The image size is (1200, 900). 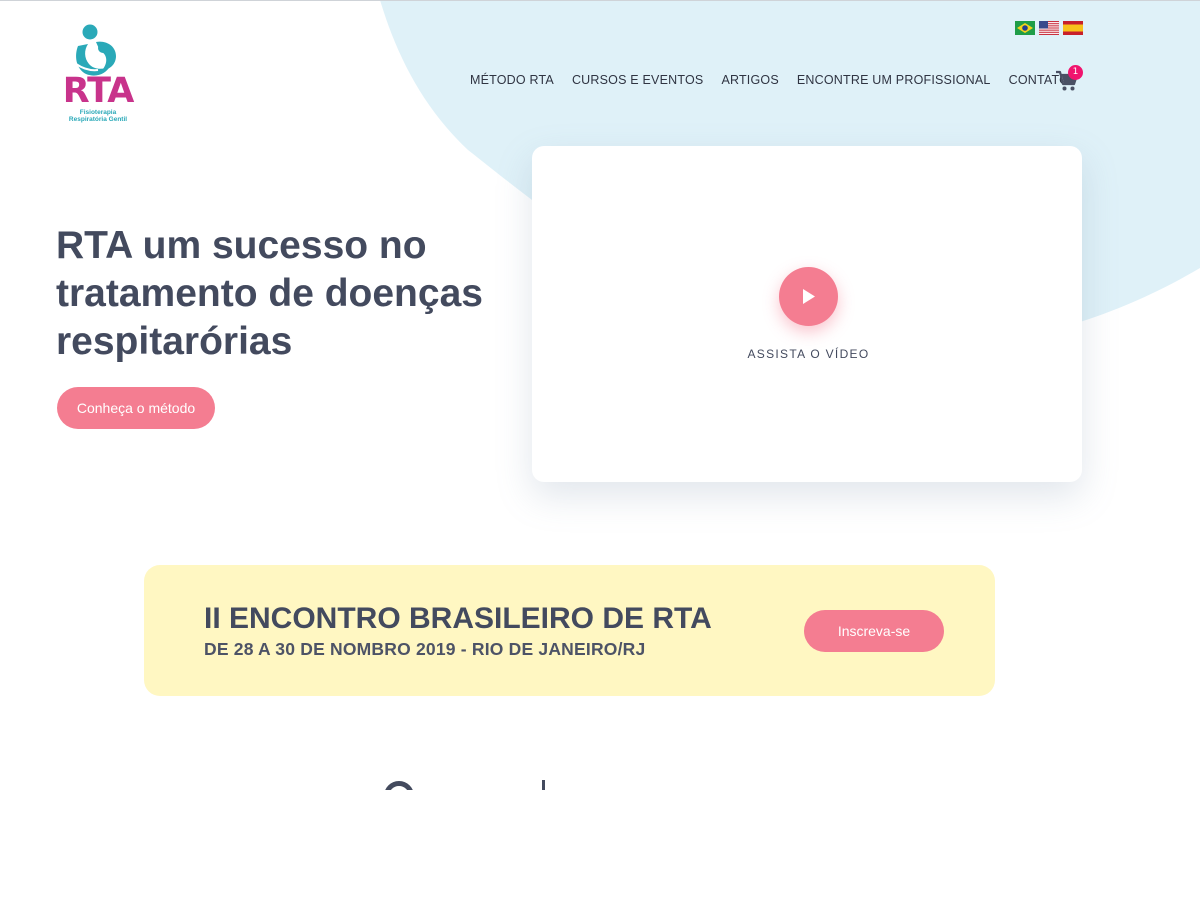 I want to click on next-section-heading-partial, so click(x=480, y=783).